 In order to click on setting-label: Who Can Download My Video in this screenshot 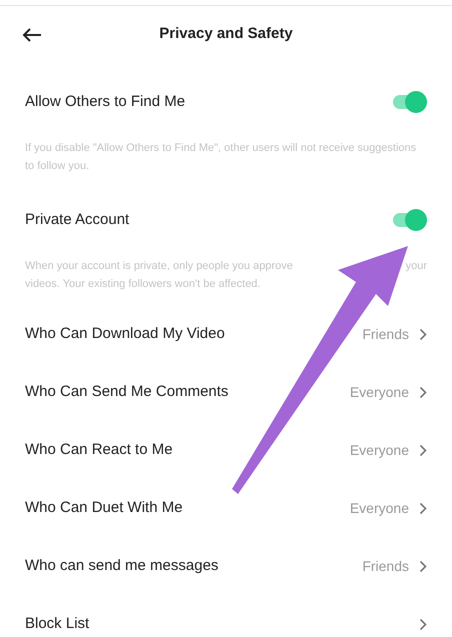, I will do `click(125, 334)`.